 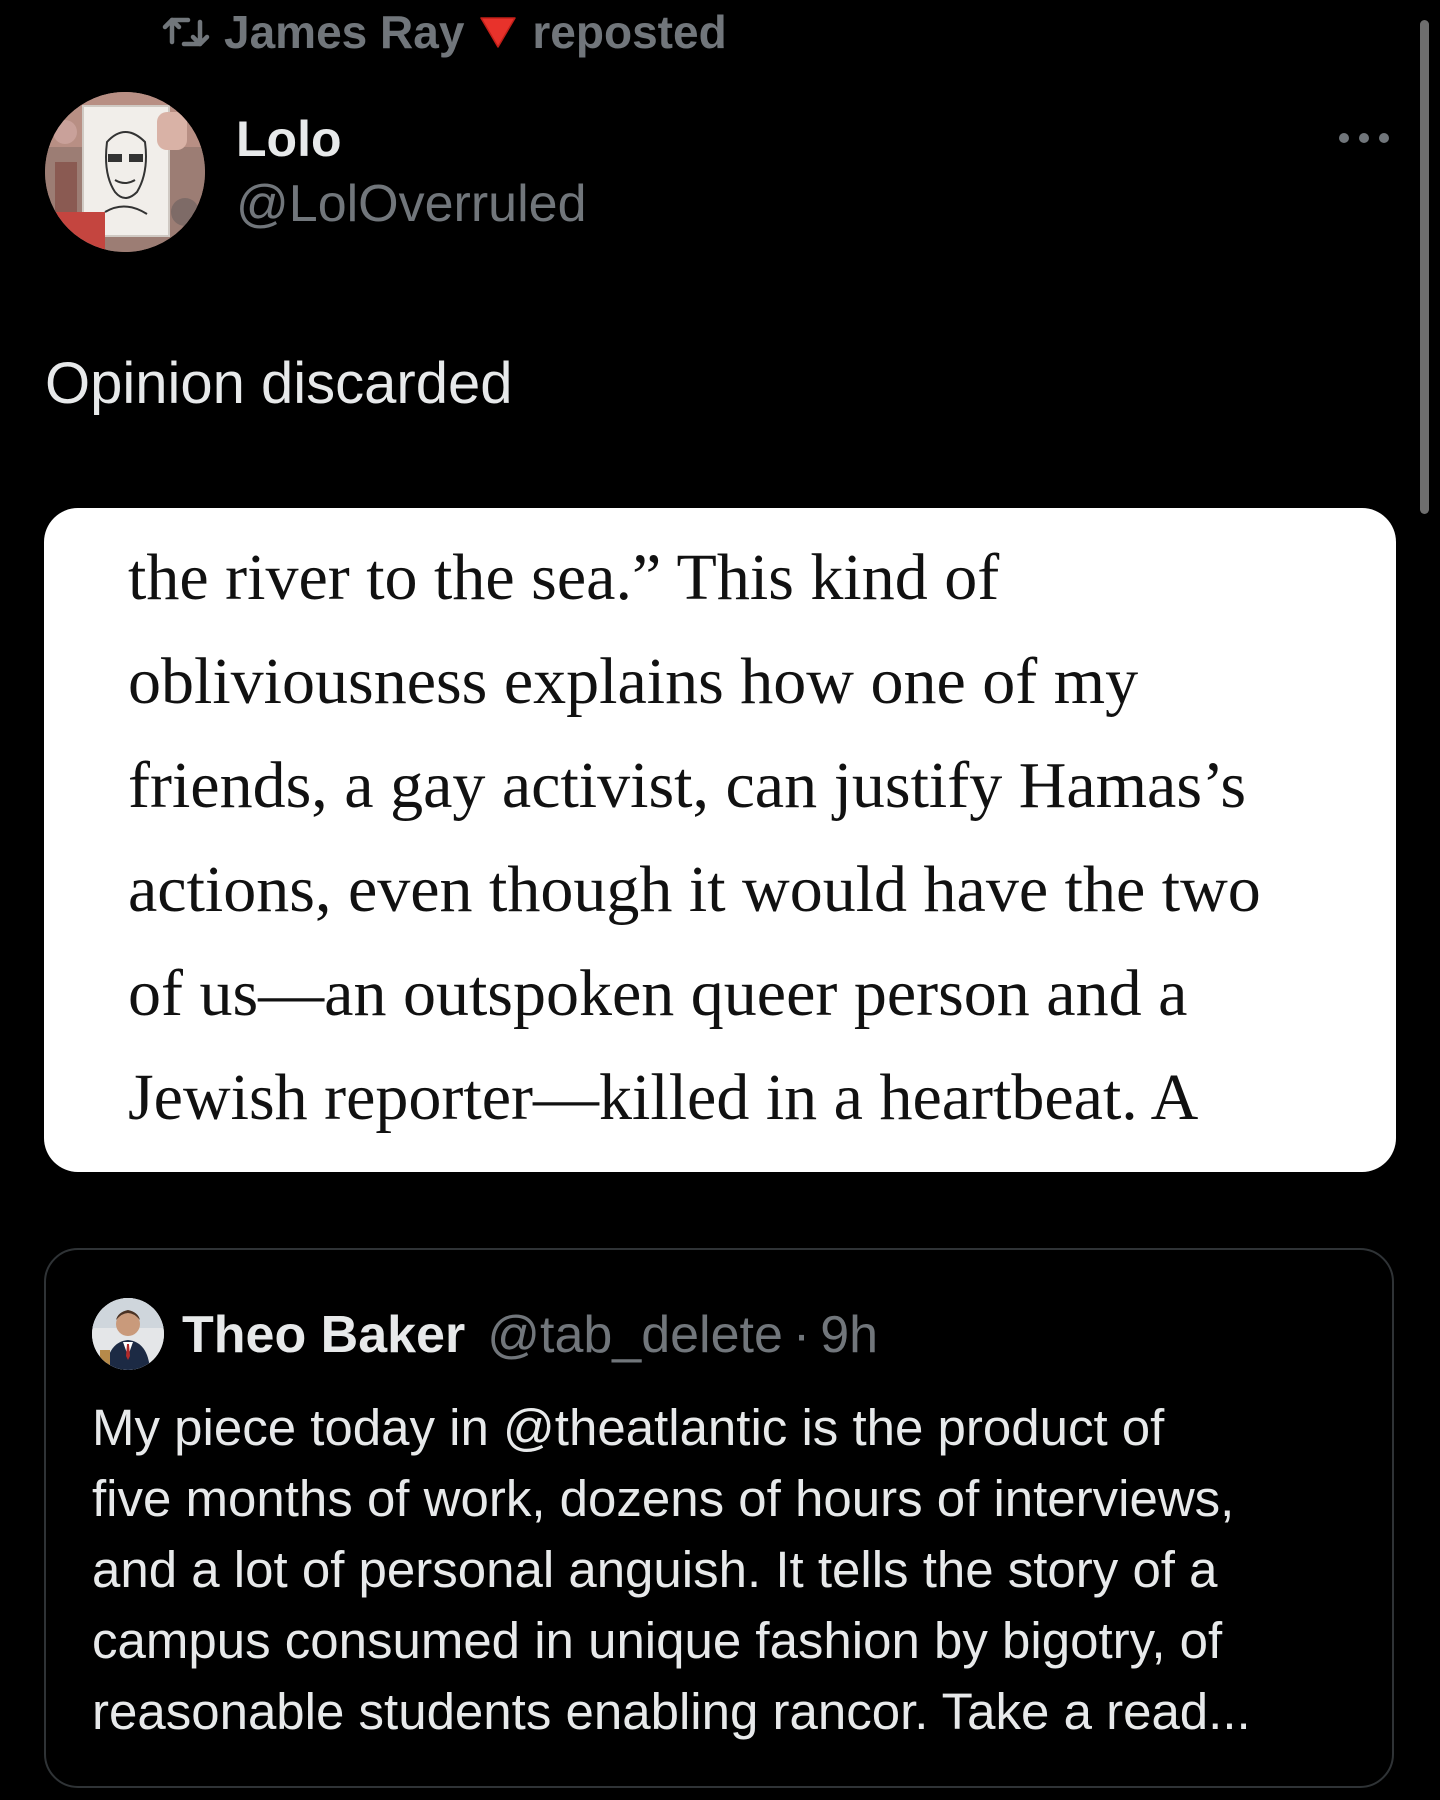 I want to click on quote-author-handle: @tab_delete, so click(x=635, y=1335).